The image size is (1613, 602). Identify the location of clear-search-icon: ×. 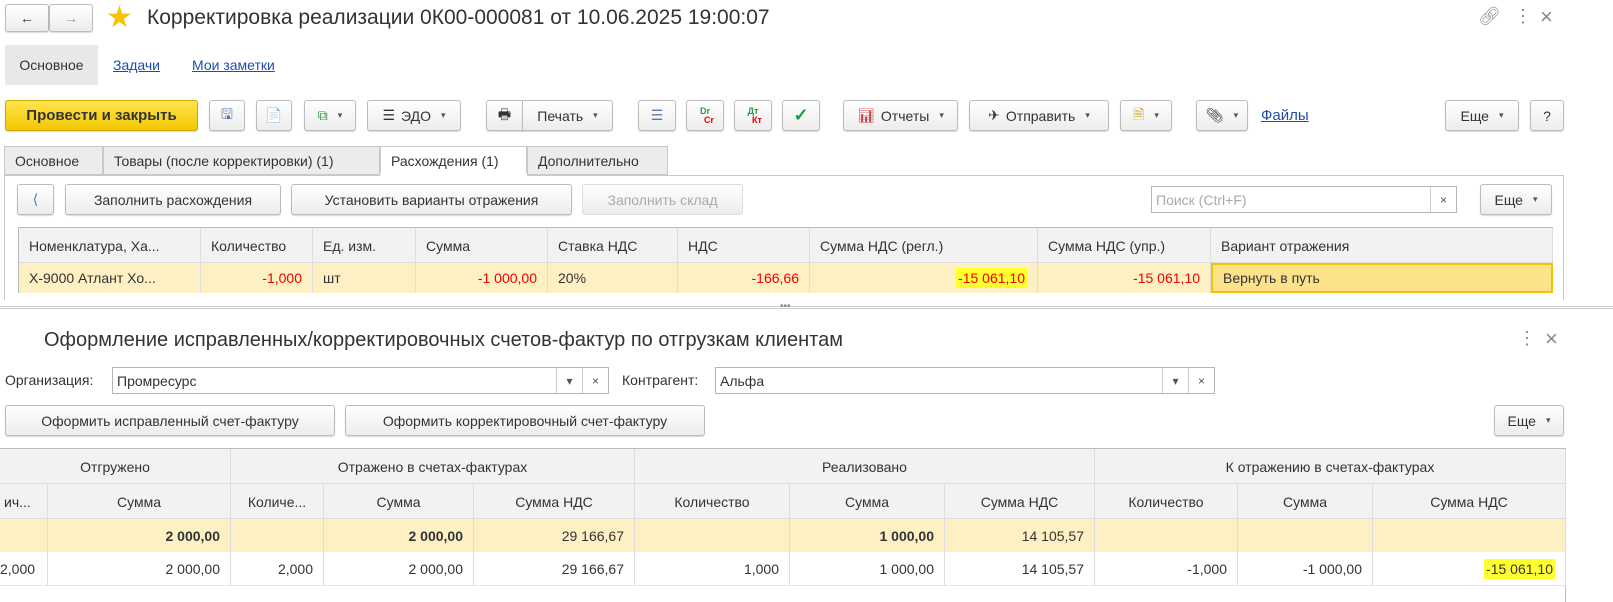
(1443, 199).